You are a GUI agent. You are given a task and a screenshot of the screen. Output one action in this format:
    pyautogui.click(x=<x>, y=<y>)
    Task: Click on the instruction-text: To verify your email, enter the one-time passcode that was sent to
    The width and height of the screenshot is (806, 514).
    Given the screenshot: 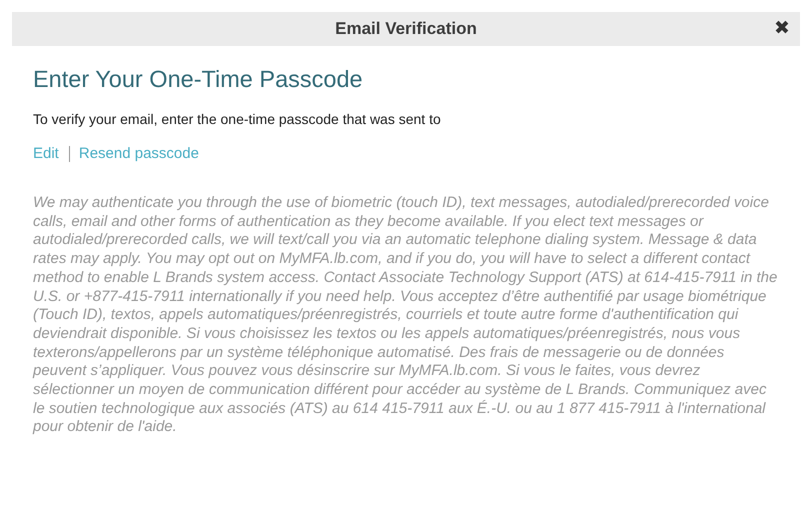 What is the action you would take?
    pyautogui.click(x=237, y=119)
    